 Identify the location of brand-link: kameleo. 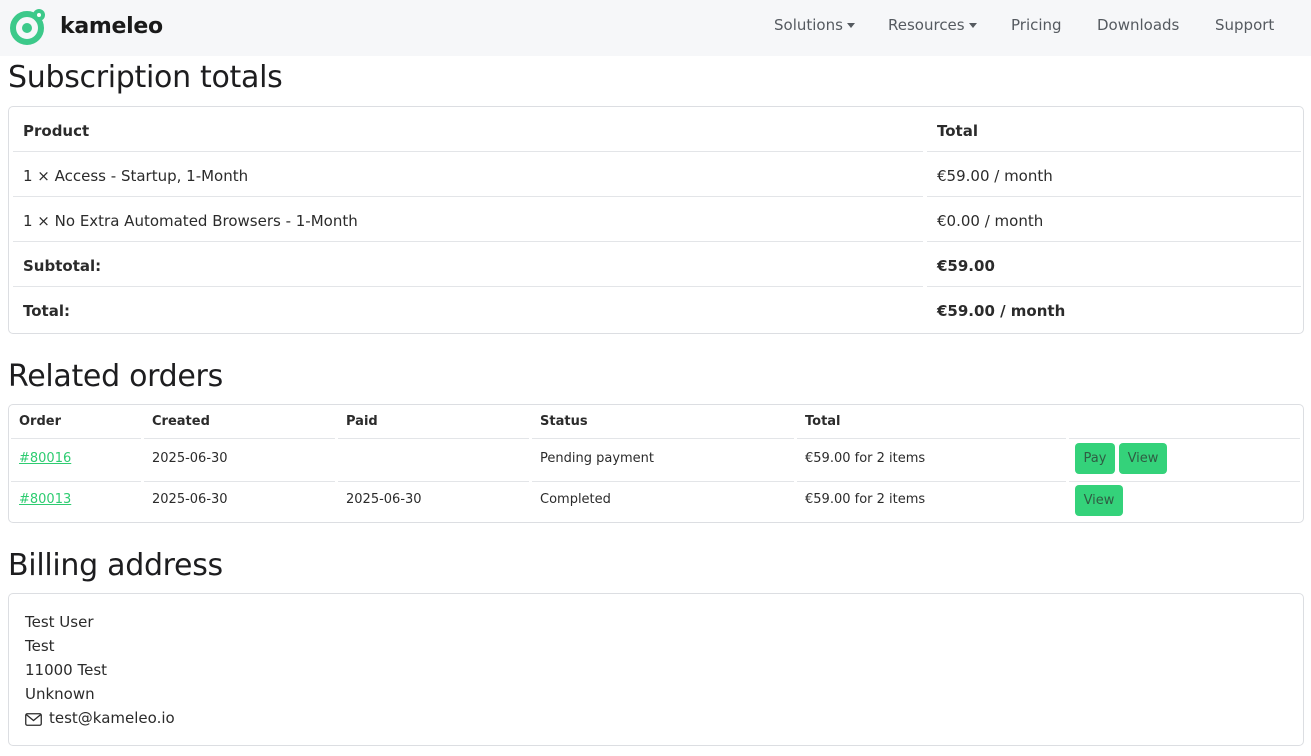
(85, 26).